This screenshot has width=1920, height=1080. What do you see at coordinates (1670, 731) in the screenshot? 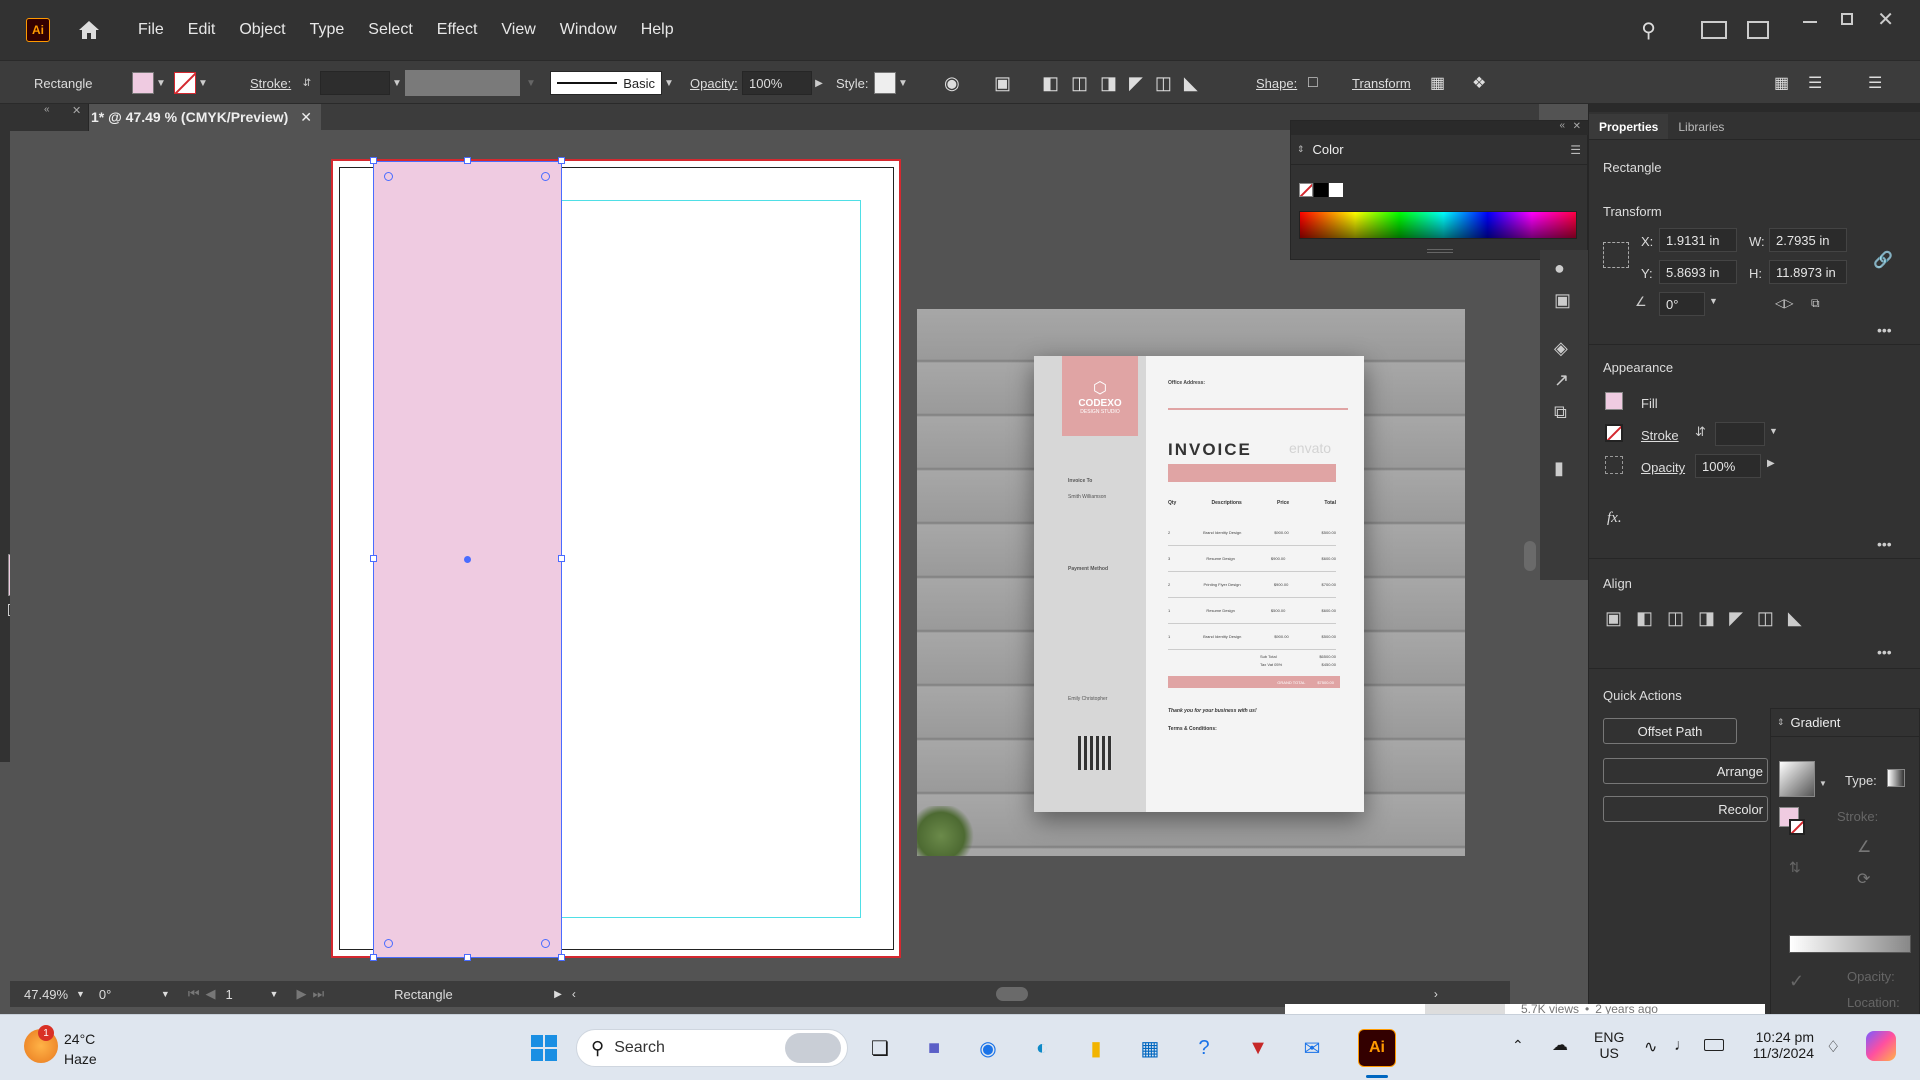
I see `offset-path-button: Offset Path` at bounding box center [1670, 731].